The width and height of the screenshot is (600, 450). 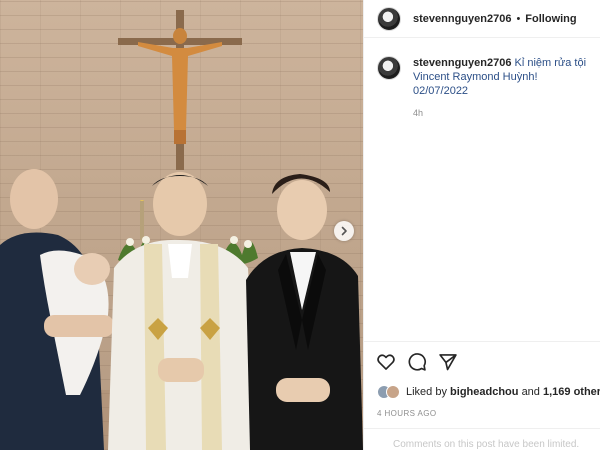 I want to click on comments-limited-notice: Comments on this post have been limited., so click(x=482, y=439).